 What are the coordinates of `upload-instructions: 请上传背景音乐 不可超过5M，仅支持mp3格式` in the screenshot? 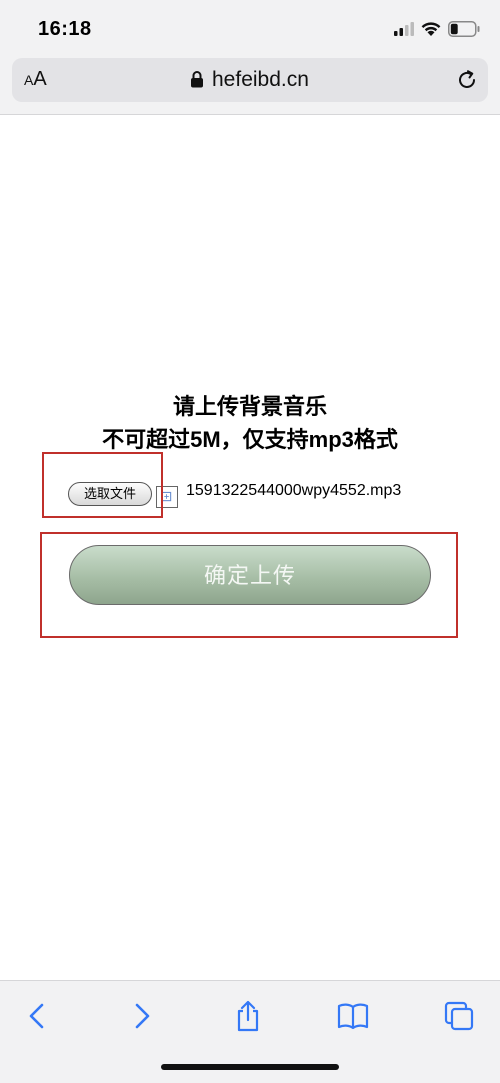 It's located at (250, 423).